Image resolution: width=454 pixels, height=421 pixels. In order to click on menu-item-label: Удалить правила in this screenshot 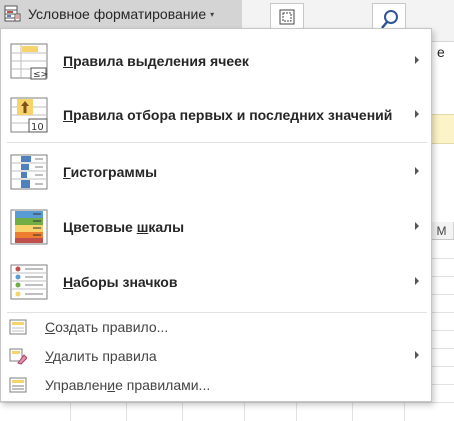, I will do `click(101, 356)`.